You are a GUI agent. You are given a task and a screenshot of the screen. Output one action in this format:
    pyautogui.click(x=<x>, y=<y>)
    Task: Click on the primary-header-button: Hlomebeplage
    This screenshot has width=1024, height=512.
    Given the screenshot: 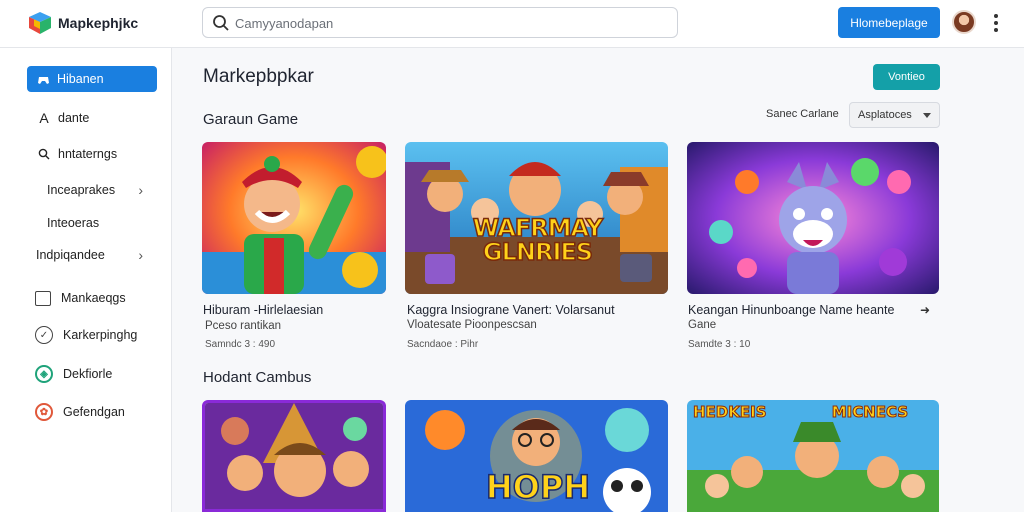 What is the action you would take?
    pyautogui.click(x=889, y=22)
    